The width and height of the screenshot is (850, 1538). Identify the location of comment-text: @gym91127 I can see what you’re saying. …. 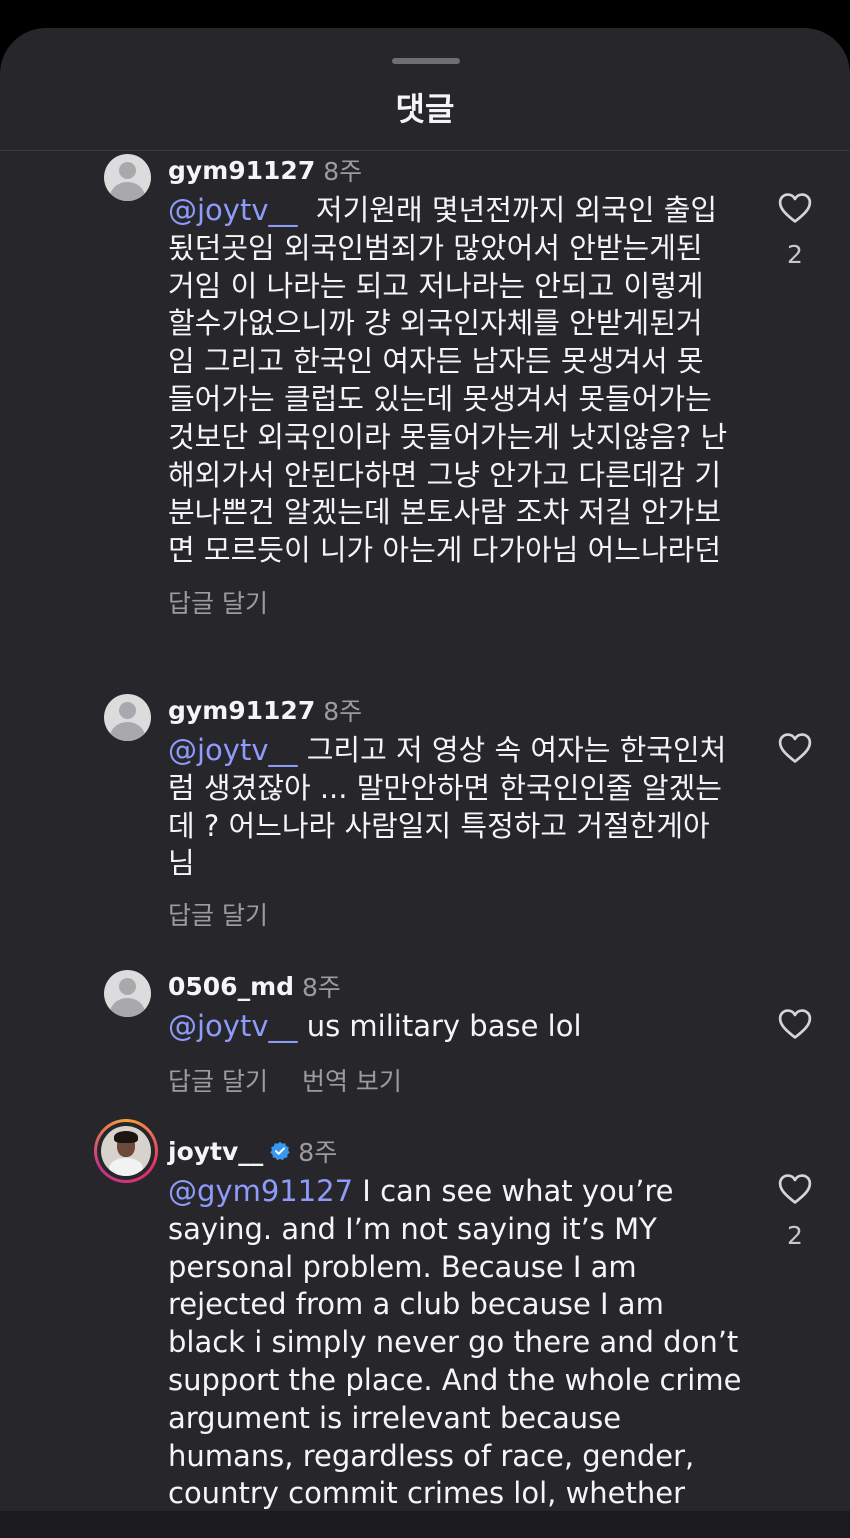
(455, 1342).